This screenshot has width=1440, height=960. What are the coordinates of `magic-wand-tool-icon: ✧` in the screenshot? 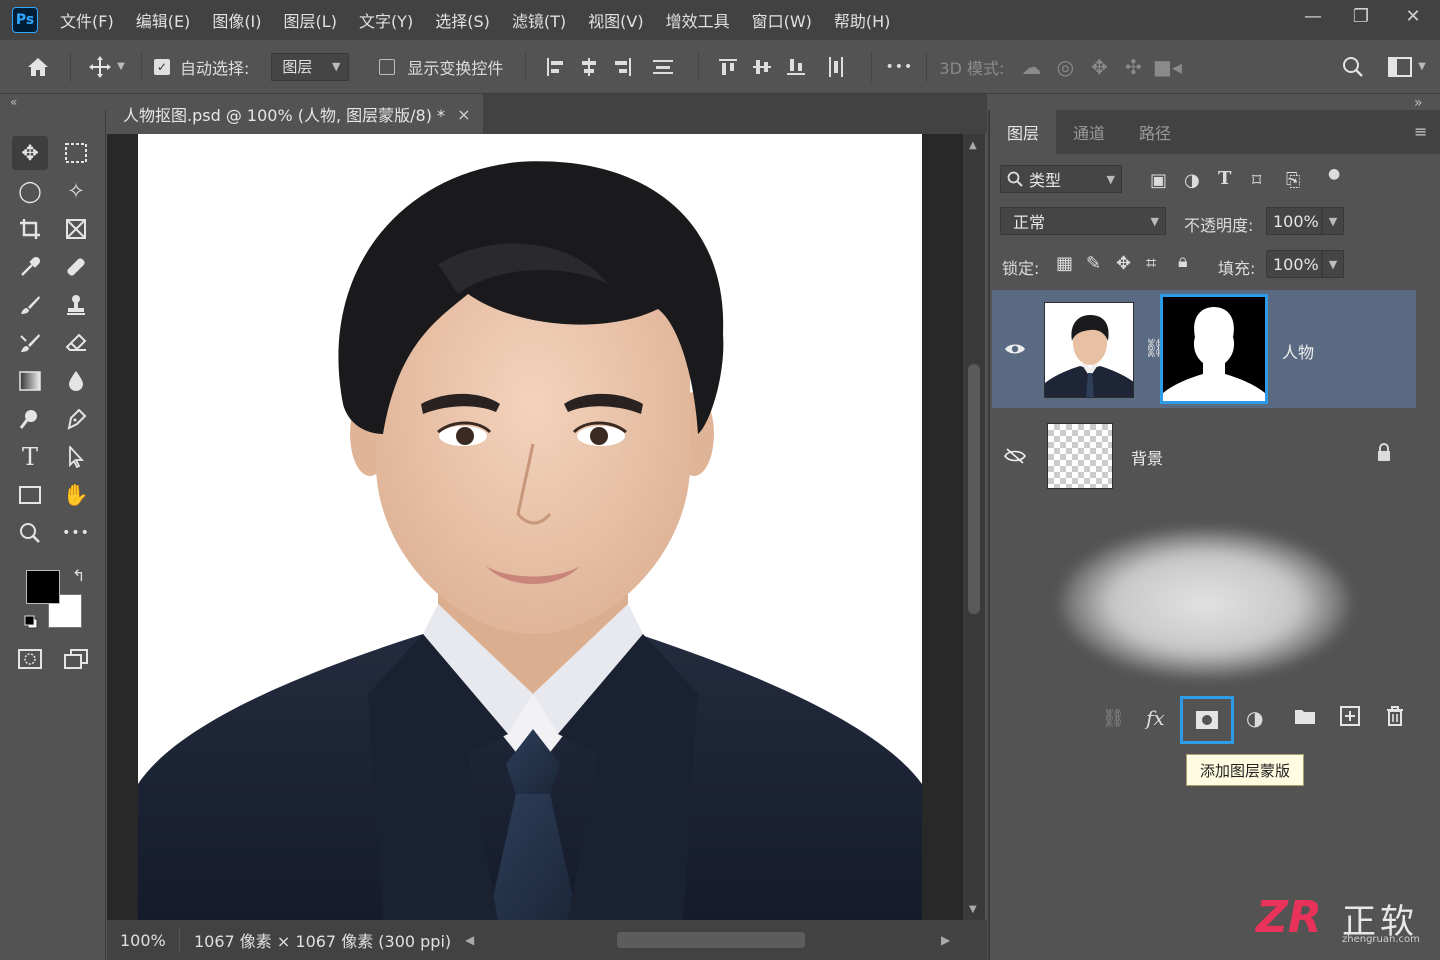 It's located at (76, 191).